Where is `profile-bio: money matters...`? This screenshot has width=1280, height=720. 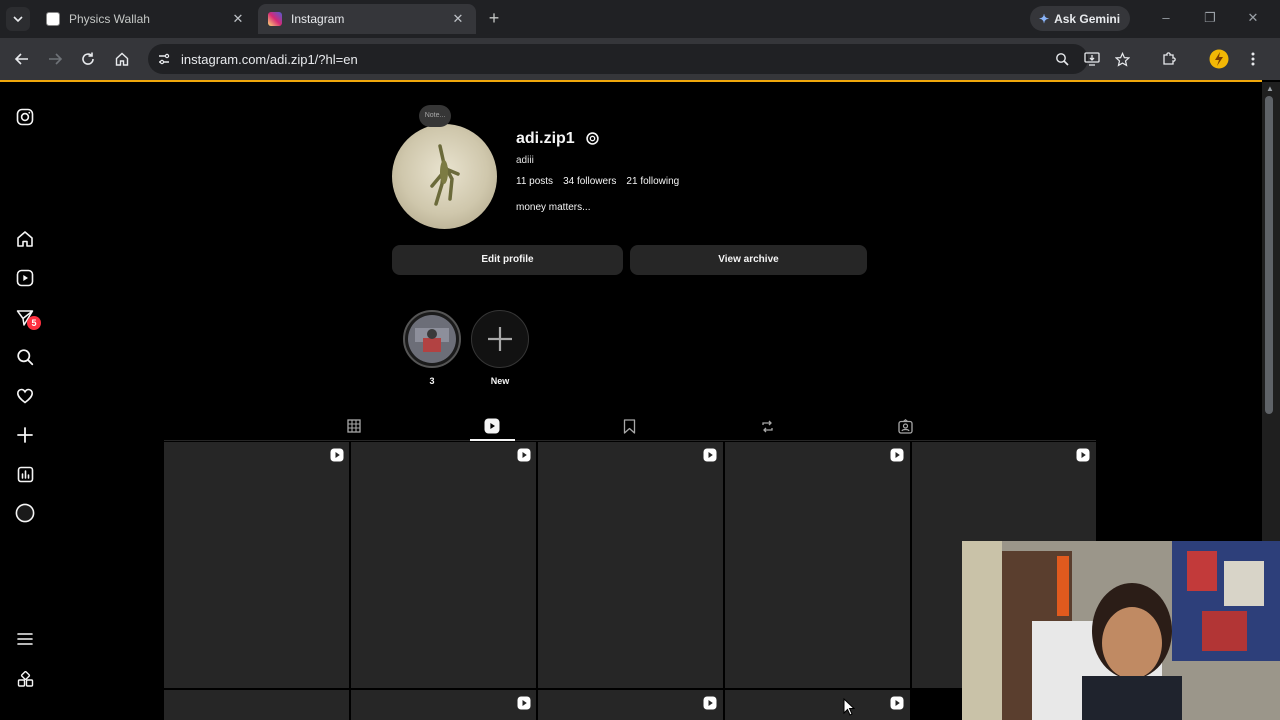 profile-bio: money matters... is located at coordinates (553, 207).